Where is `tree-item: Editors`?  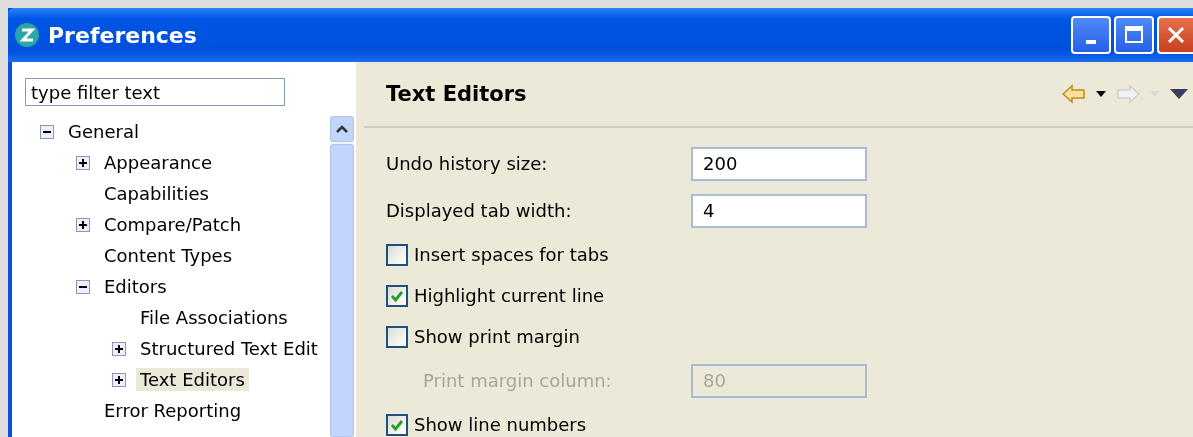 tree-item: Editors is located at coordinates (135, 286).